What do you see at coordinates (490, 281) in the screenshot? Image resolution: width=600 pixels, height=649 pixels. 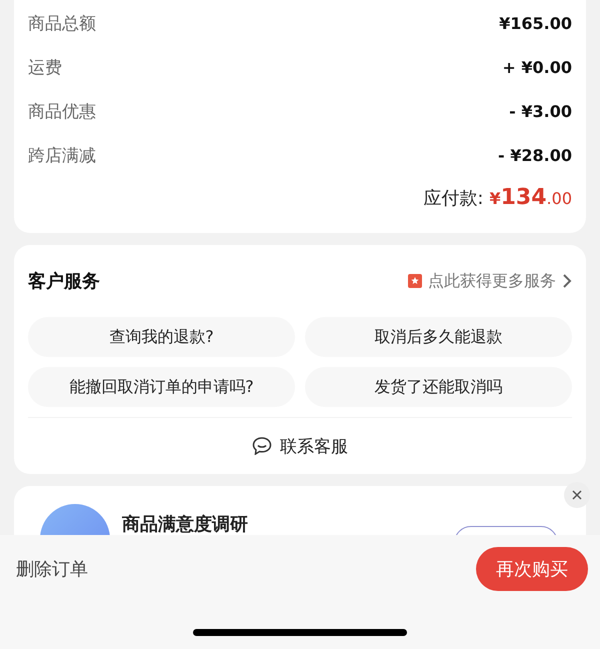 I see `more-services-link: 点此获得更多服务` at bounding box center [490, 281].